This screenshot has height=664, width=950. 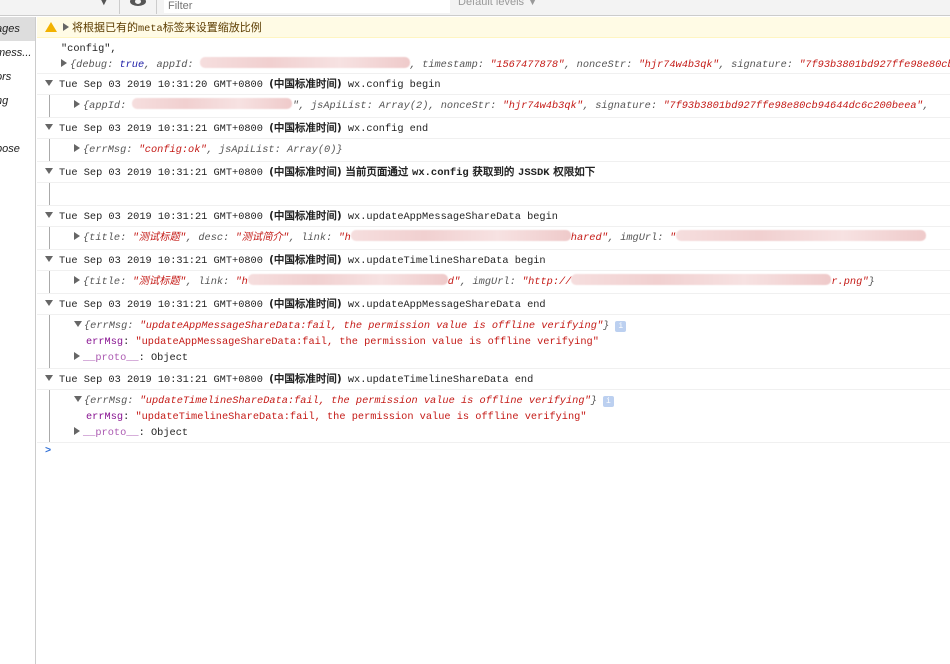 What do you see at coordinates (397, 106) in the screenshot?
I see `key: ", jsApiList: Array(2), nonceStr:` at bounding box center [397, 106].